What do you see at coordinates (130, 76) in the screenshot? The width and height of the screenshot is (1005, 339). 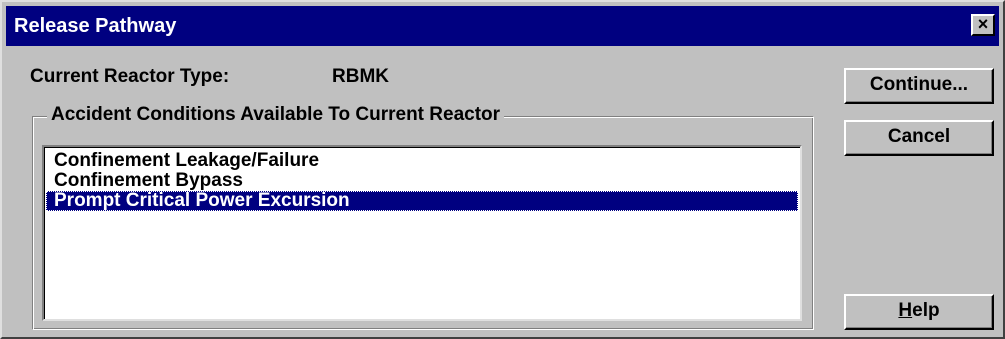 I see `reactor-type-label: Current Reactor Type:` at bounding box center [130, 76].